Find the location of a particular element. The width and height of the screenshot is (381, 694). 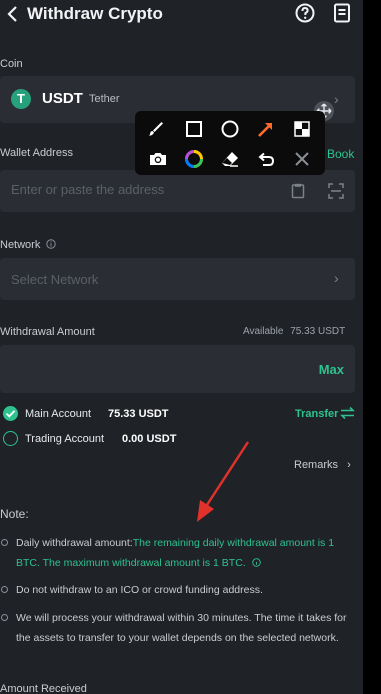

available-value: 75.33 USDT is located at coordinates (318, 331).